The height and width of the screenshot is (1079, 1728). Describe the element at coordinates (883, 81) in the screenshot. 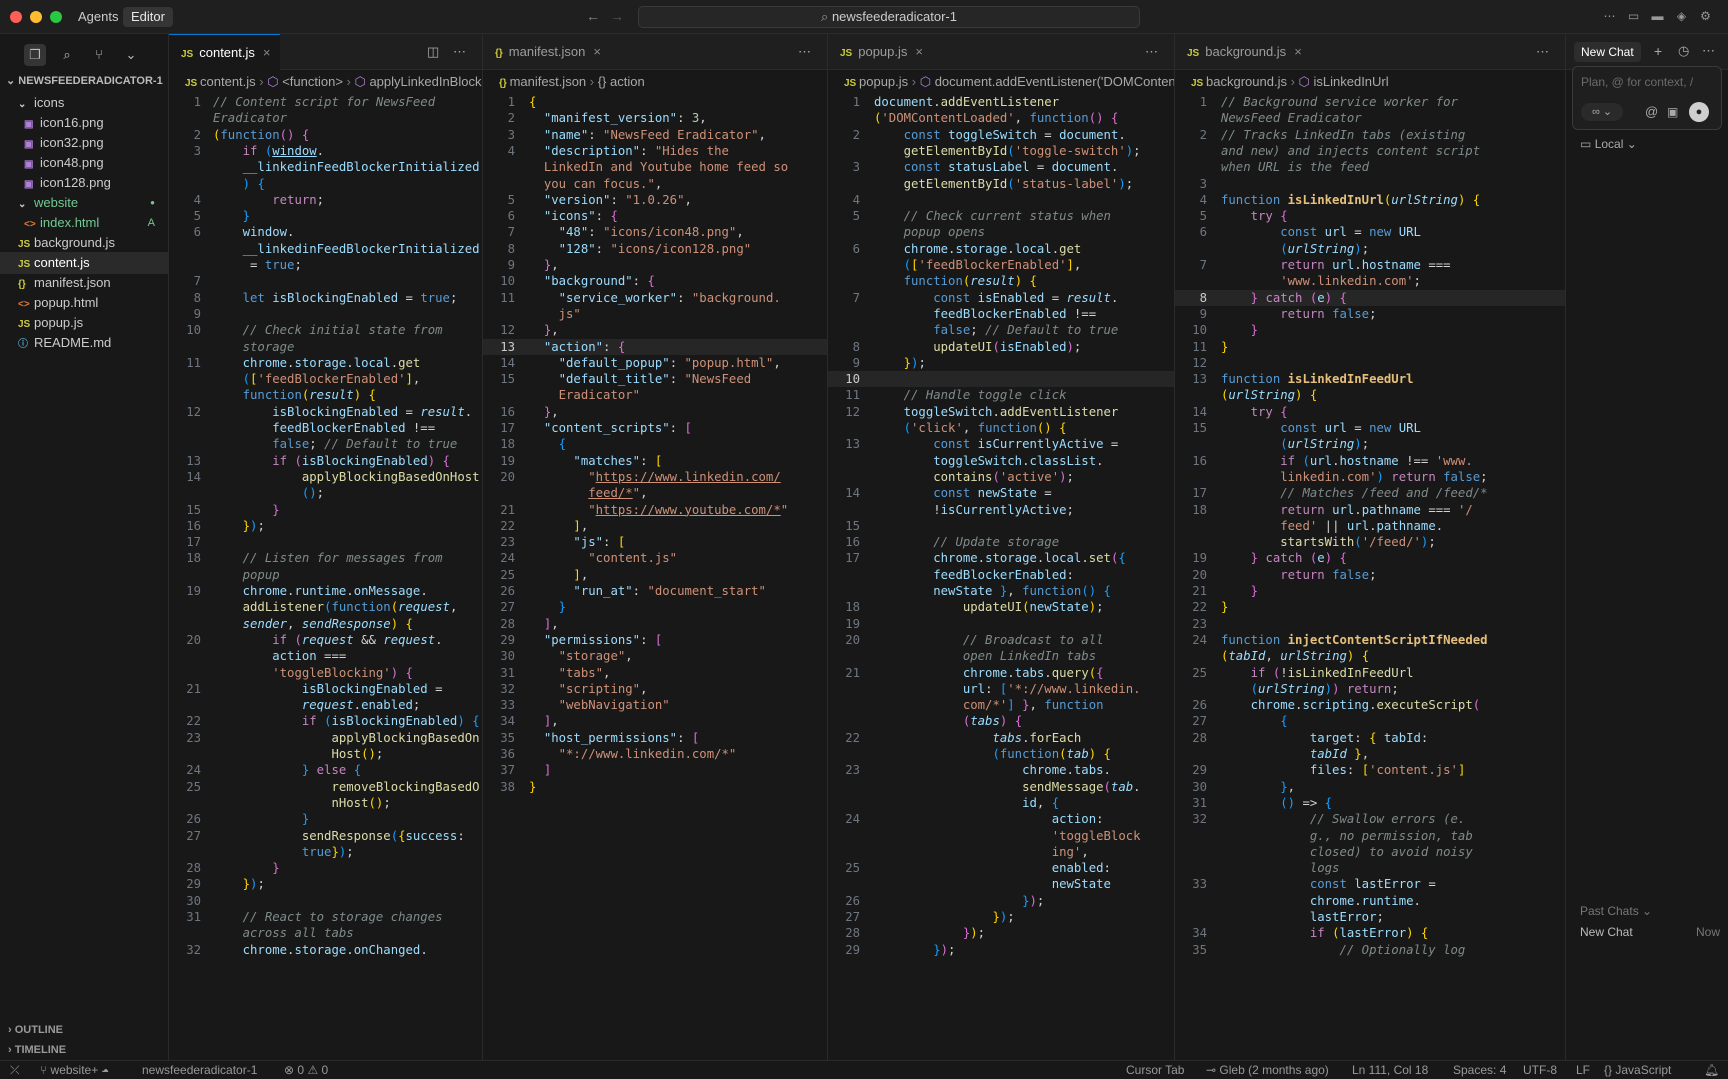

I see `breadcrumb-item: popup.js` at that location.